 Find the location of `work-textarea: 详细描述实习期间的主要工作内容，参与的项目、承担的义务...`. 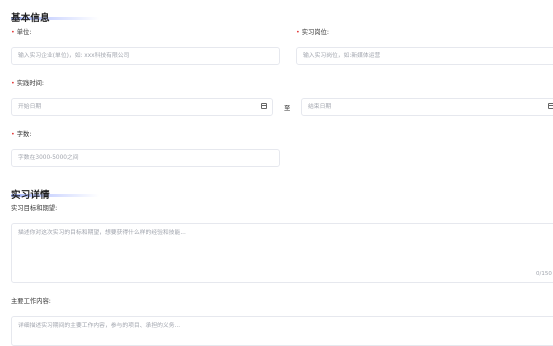

work-textarea: 详细描述实习期间的主要工作内容，参与的项目、承担的义务... is located at coordinates (282, 331).